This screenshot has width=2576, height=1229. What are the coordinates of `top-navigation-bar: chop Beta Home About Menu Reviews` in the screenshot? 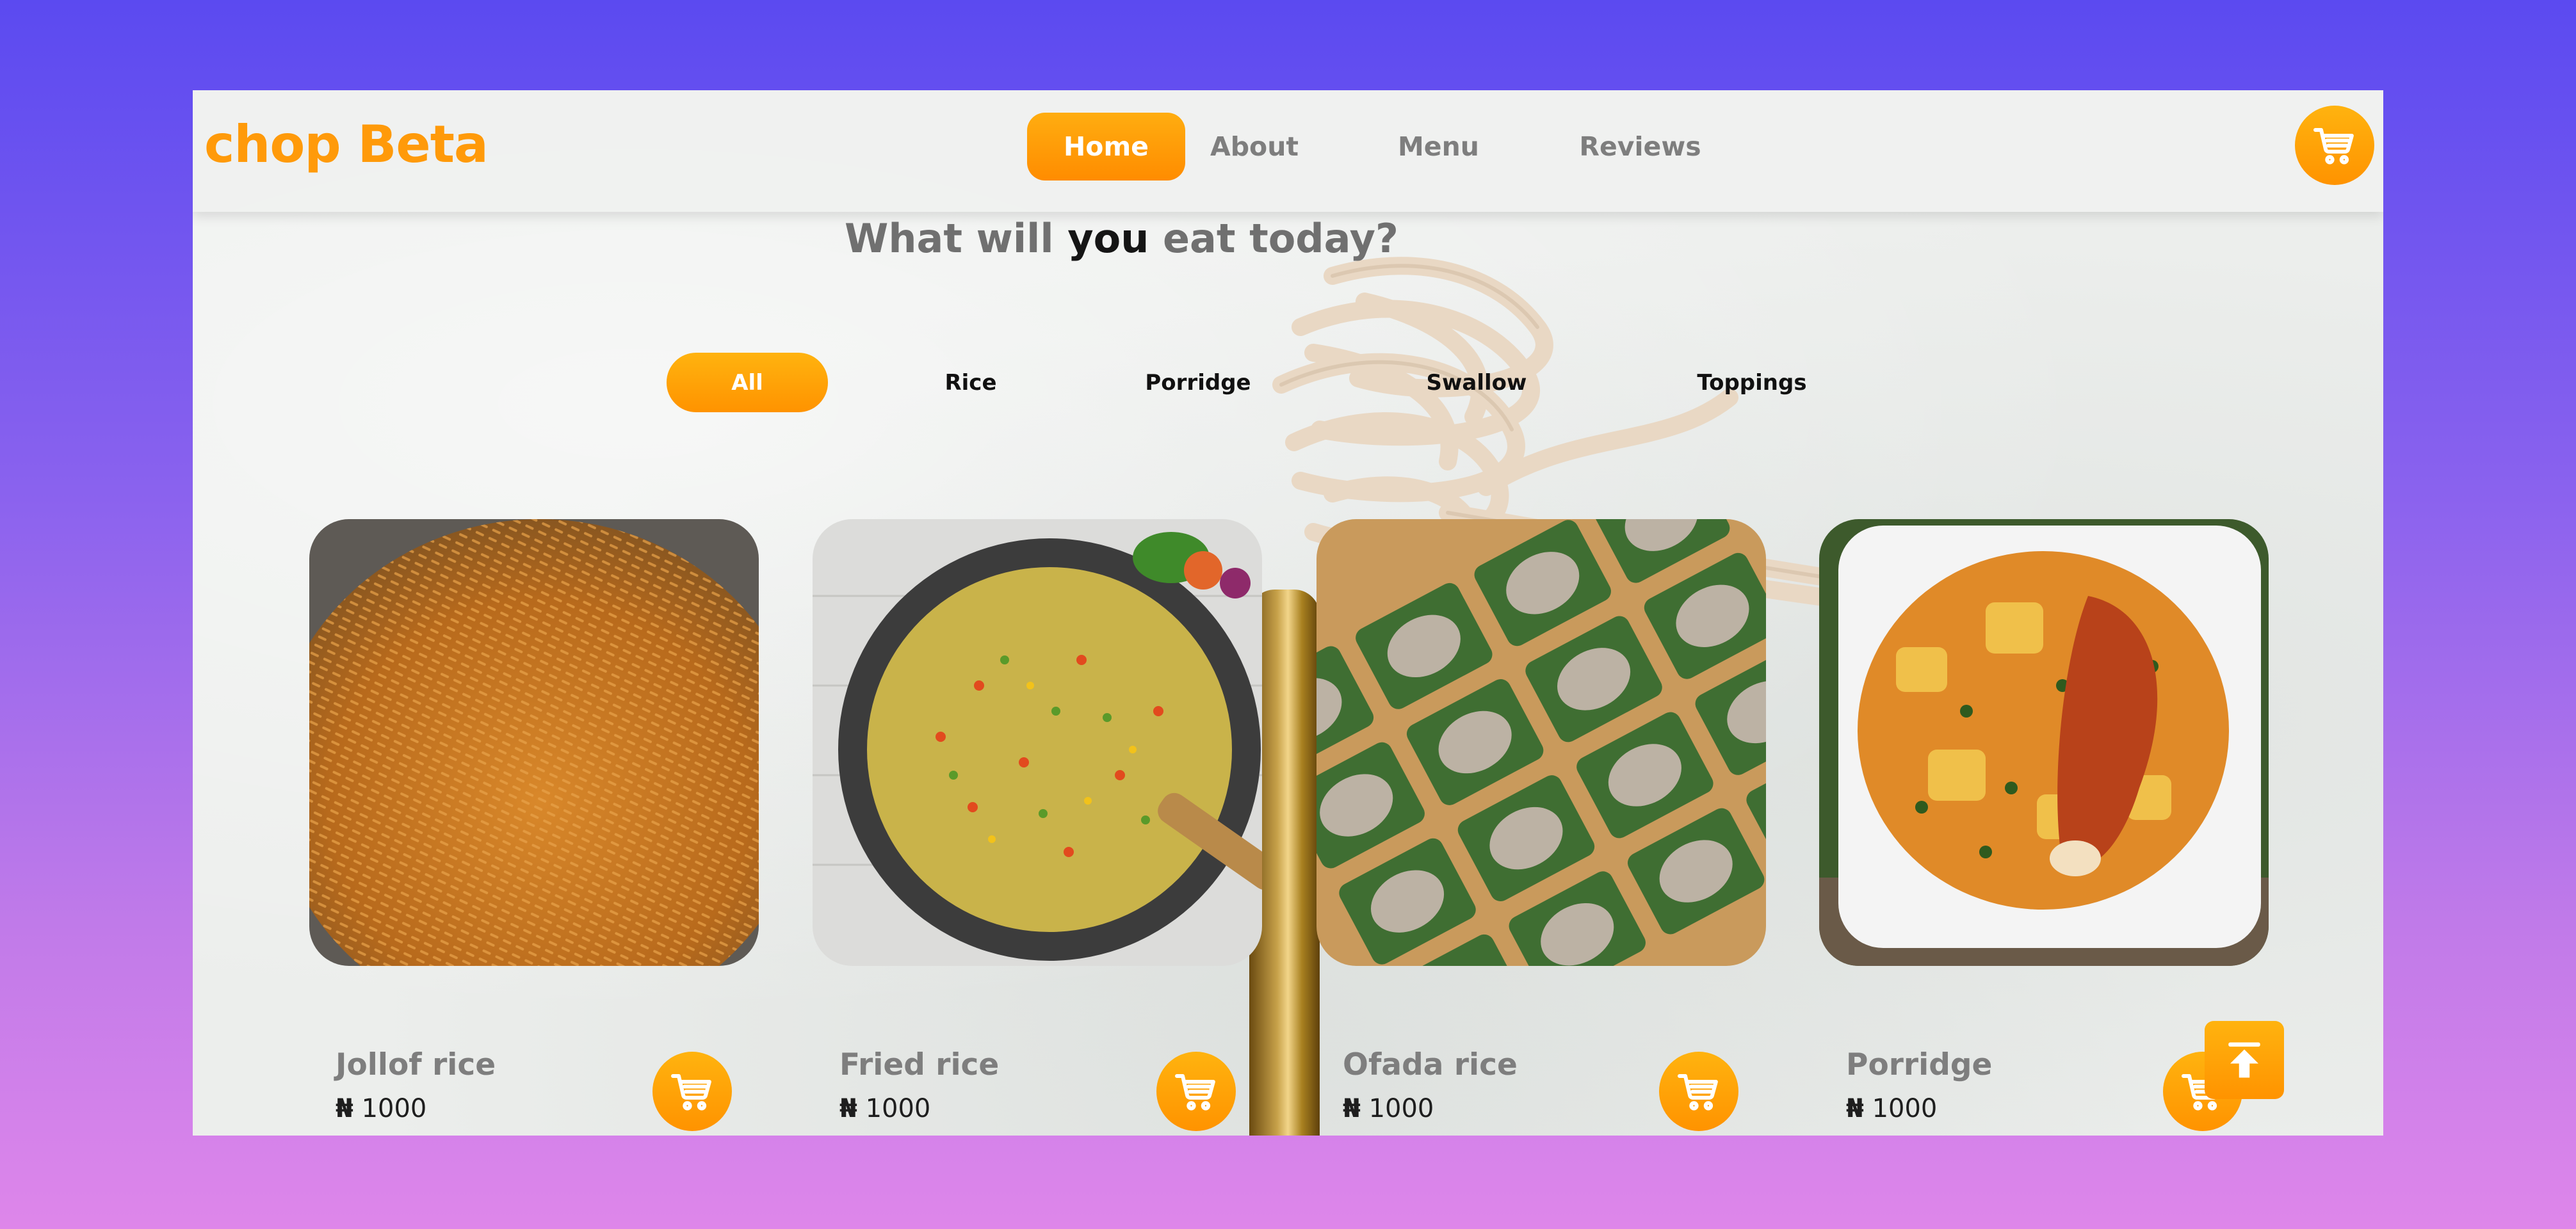 It's located at (1288, 151).